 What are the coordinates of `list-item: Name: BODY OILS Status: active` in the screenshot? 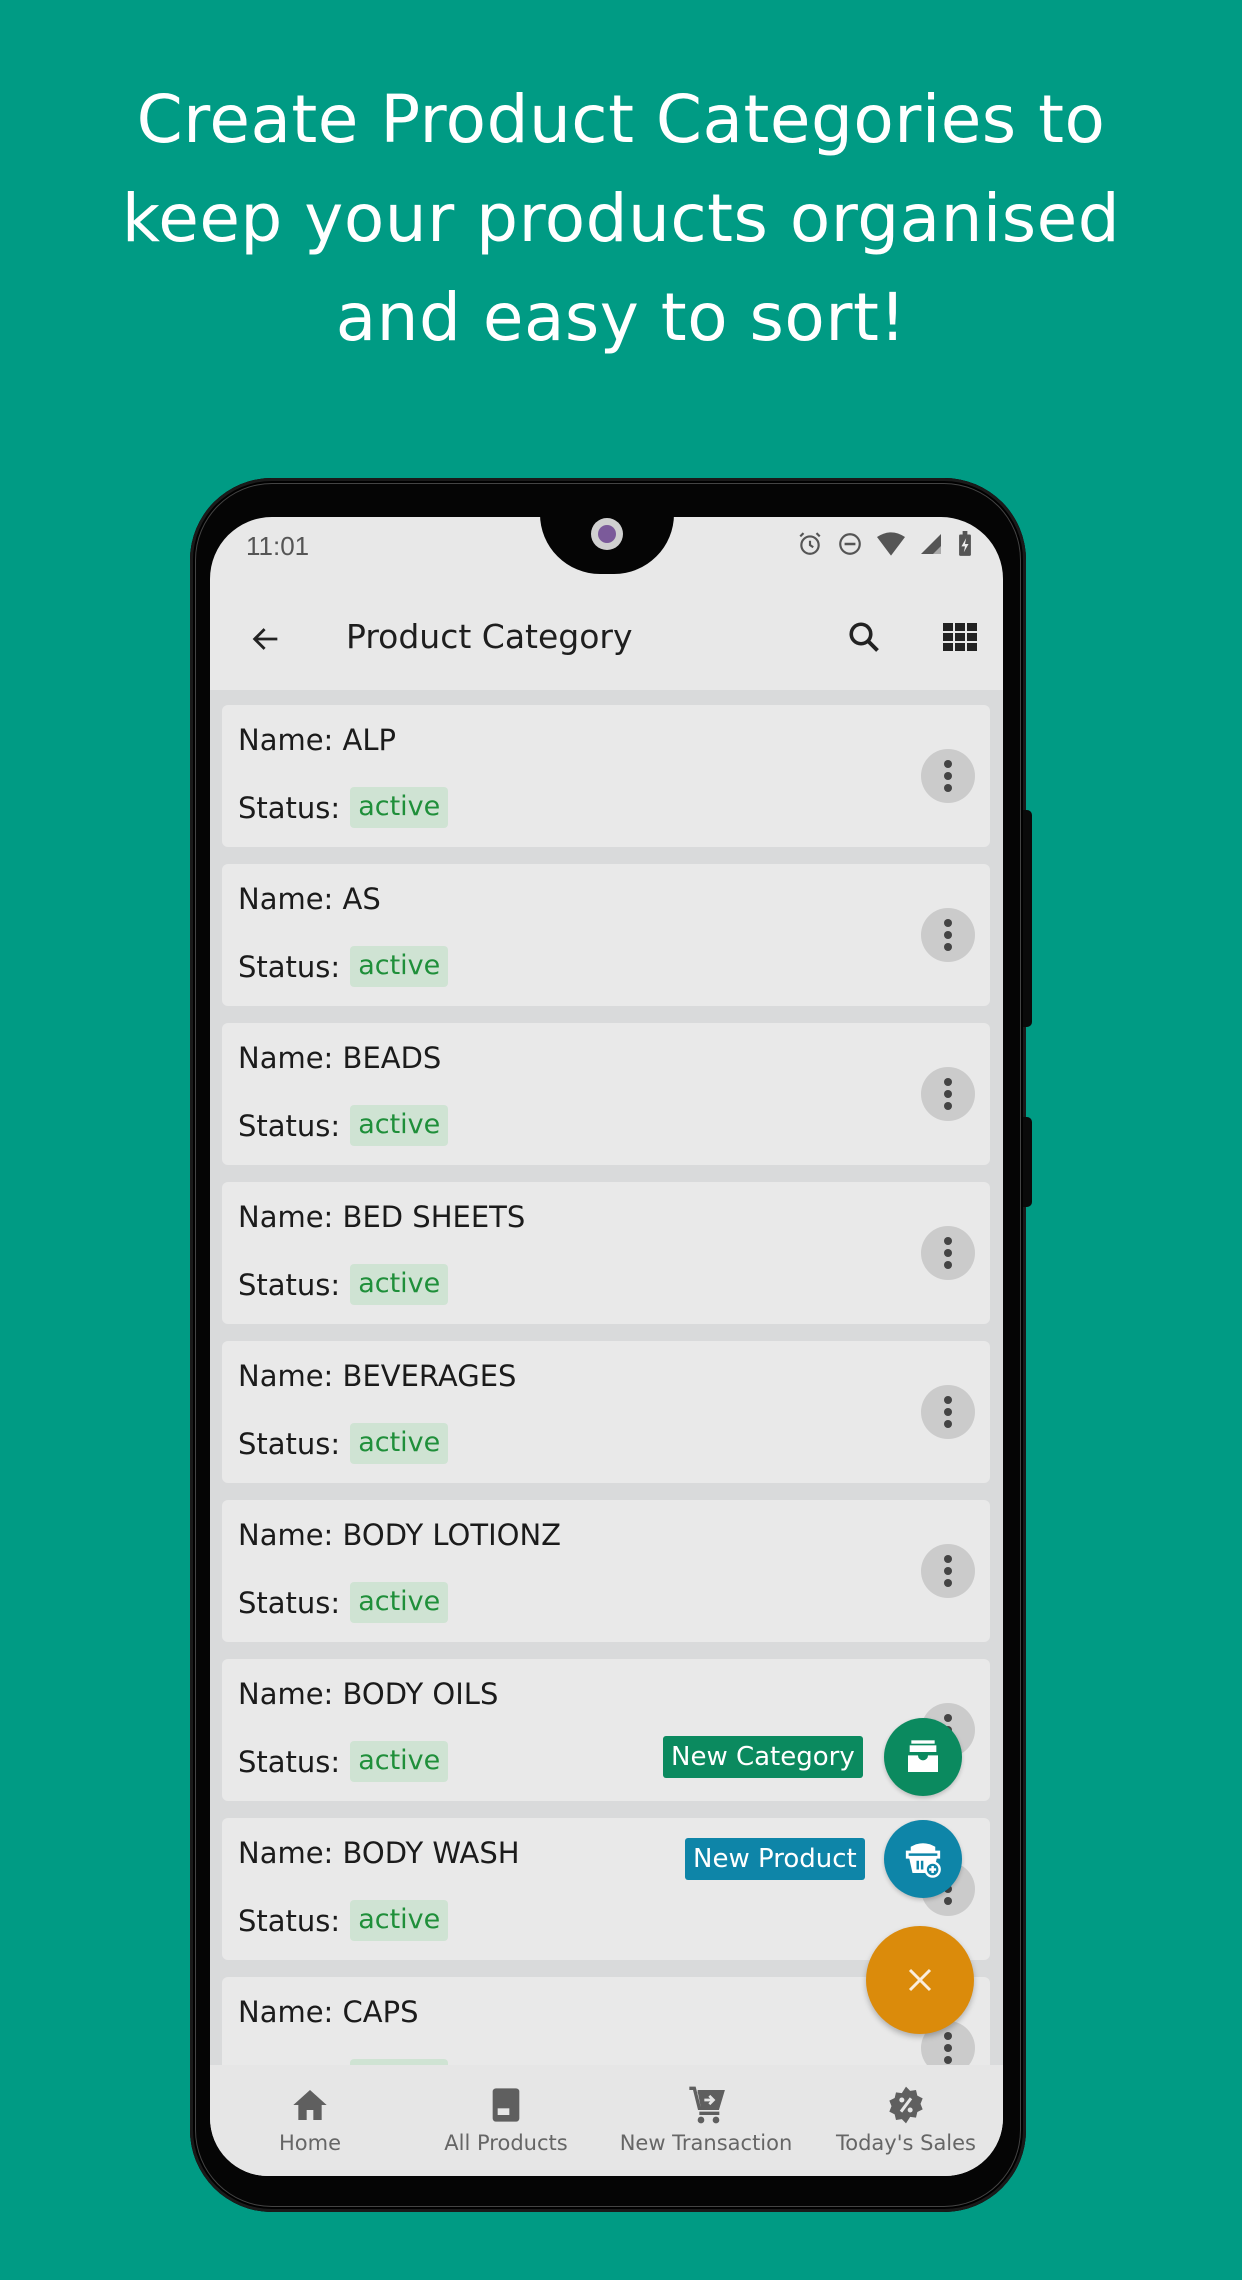 It's located at (606, 1730).